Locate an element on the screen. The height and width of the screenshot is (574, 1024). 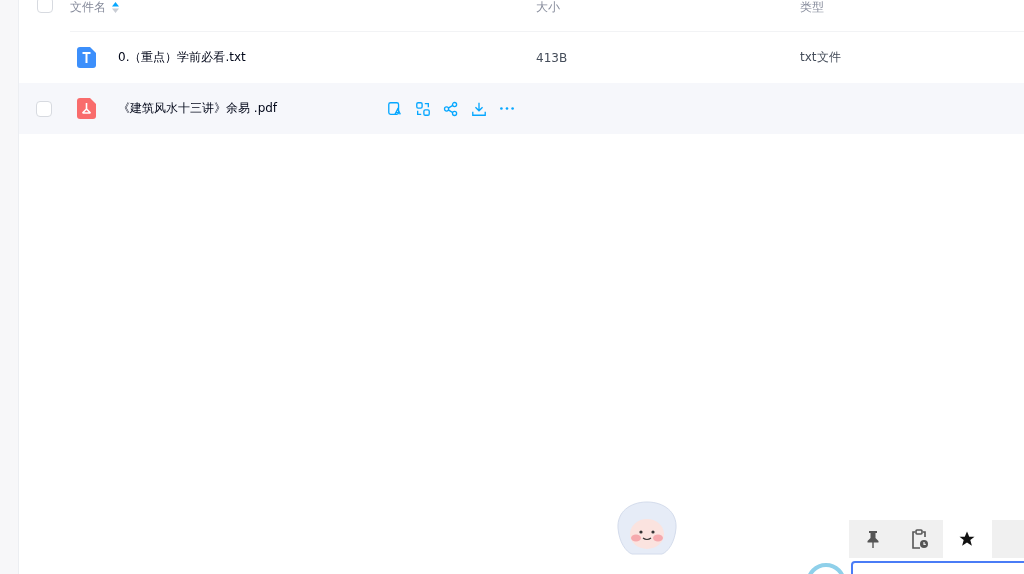
star-icon is located at coordinates (966, 539).